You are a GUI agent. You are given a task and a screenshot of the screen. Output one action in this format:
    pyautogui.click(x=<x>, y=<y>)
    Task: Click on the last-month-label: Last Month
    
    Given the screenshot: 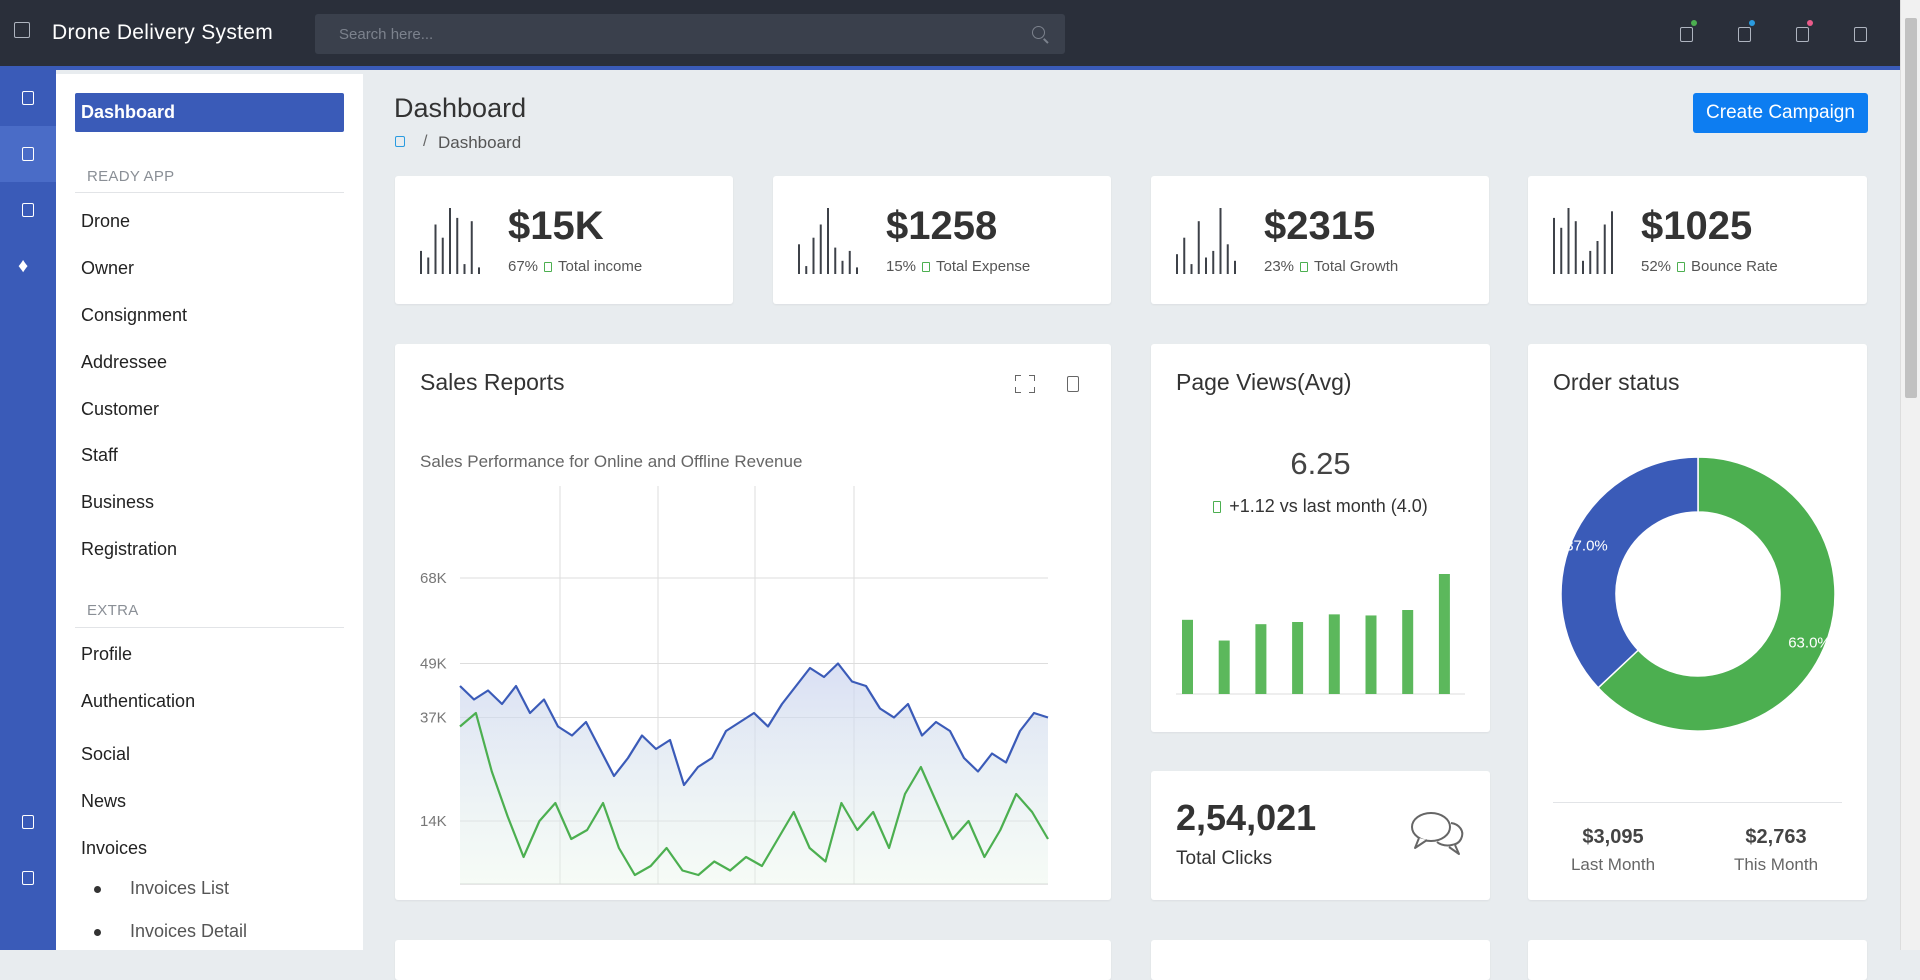 What is the action you would take?
    pyautogui.click(x=1613, y=864)
    